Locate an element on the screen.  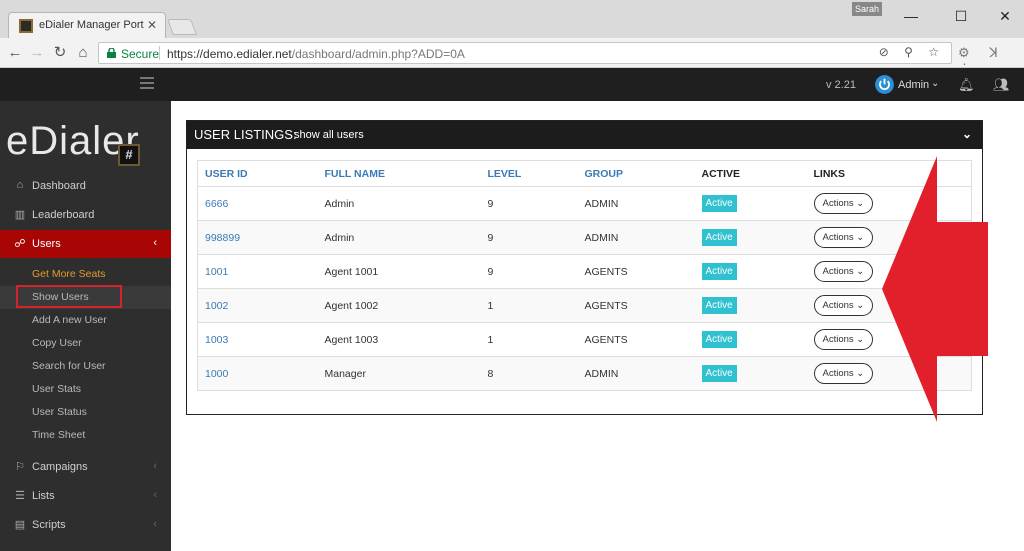
user-id-link: 1003 is located at coordinates (257, 339).